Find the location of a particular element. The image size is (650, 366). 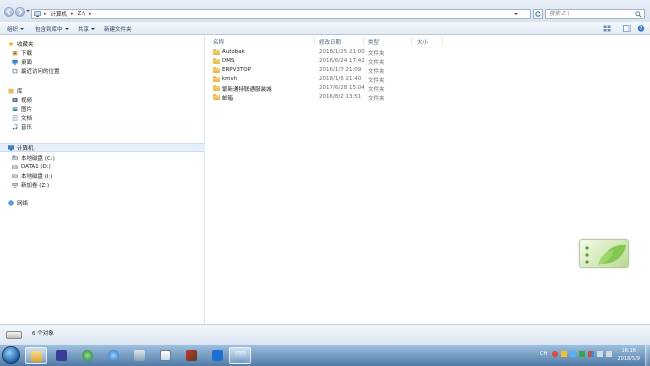

clock-time: 16:16 is located at coordinates (628, 351).